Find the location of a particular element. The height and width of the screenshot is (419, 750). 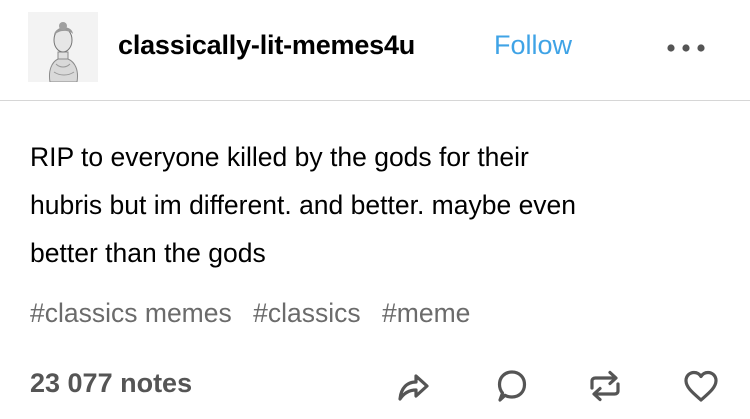

more-options-button is located at coordinates (686, 48).